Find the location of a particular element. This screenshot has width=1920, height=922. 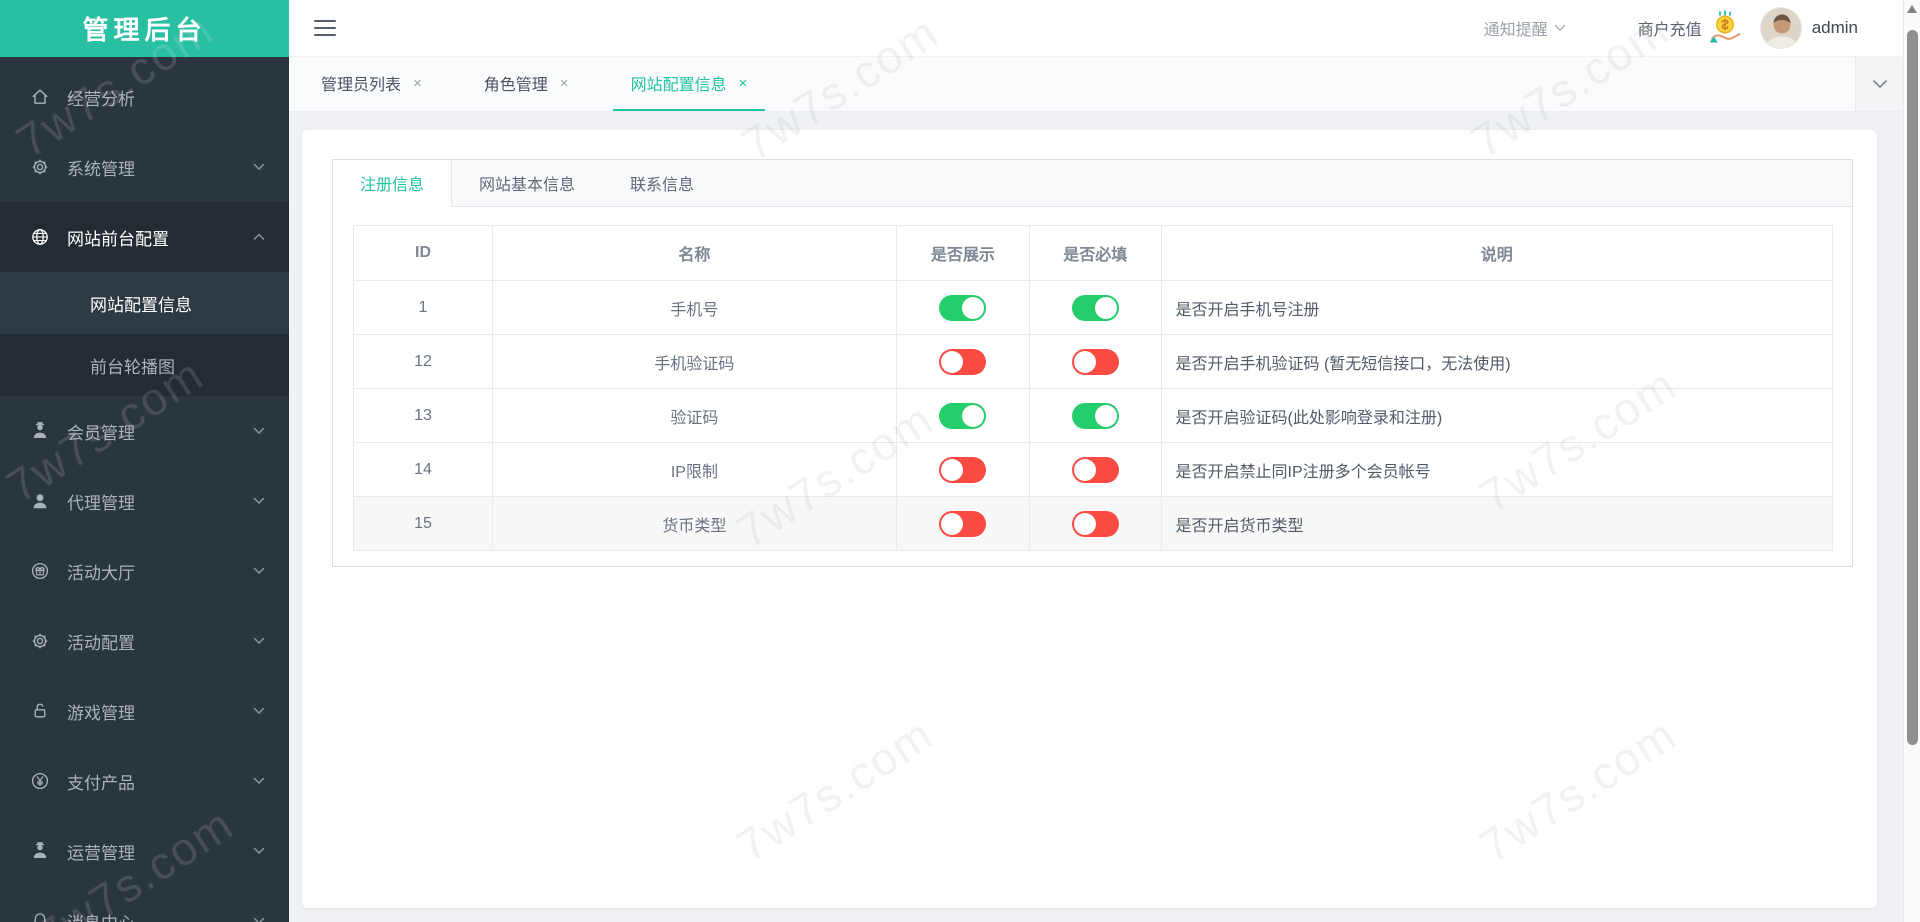

tab-site-basic-info: 网站基本信息 is located at coordinates (527, 183).